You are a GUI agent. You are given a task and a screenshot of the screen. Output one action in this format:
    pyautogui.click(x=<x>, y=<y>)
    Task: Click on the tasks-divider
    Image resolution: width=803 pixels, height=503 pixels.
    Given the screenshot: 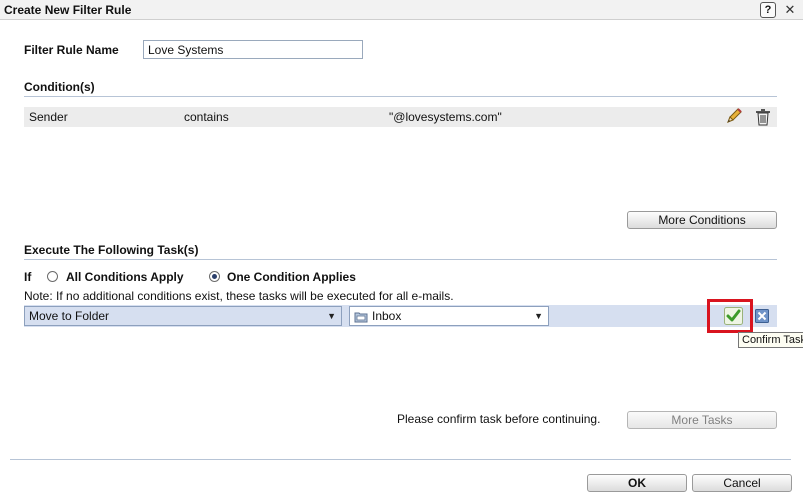 What is the action you would take?
    pyautogui.click(x=400, y=259)
    